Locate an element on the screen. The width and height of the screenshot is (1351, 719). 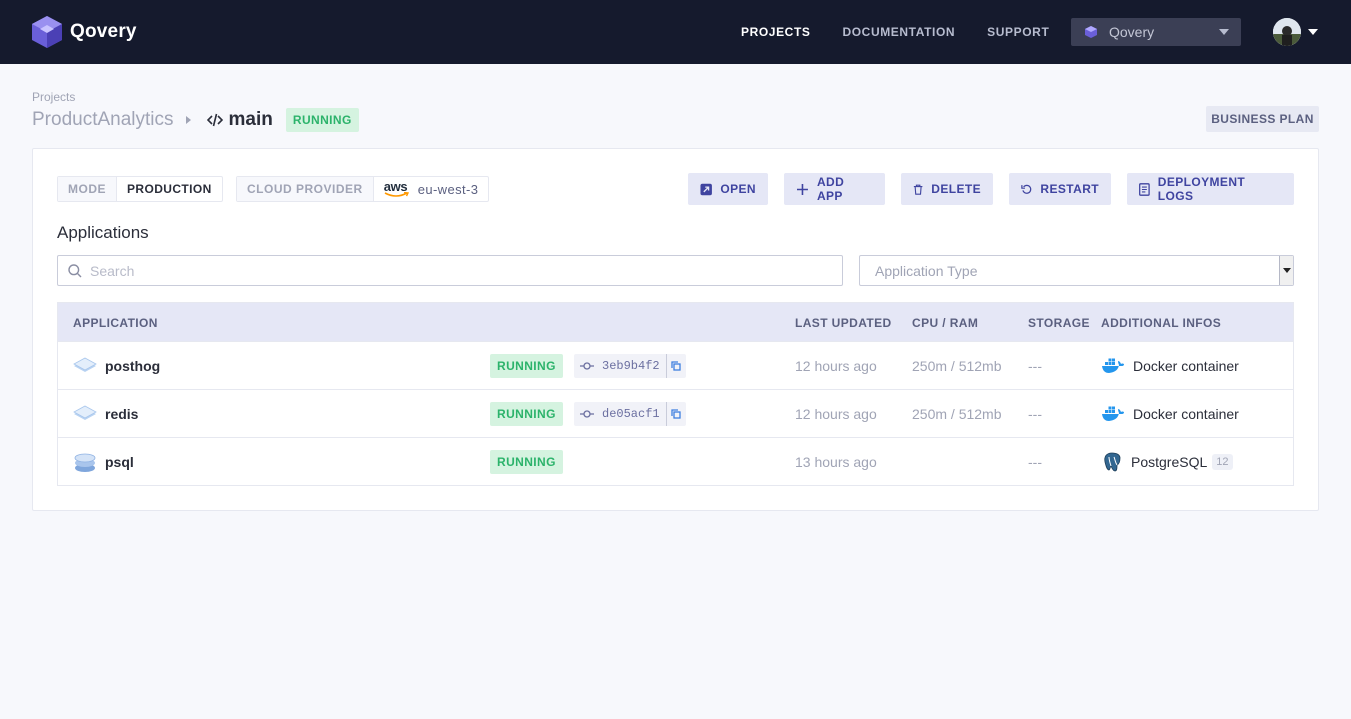
add-app-button: ADD APP is located at coordinates (834, 189).